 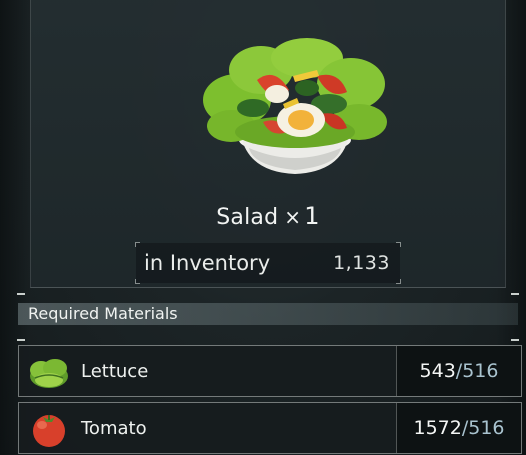 I want to click on item-name: Salad, so click(x=247, y=217).